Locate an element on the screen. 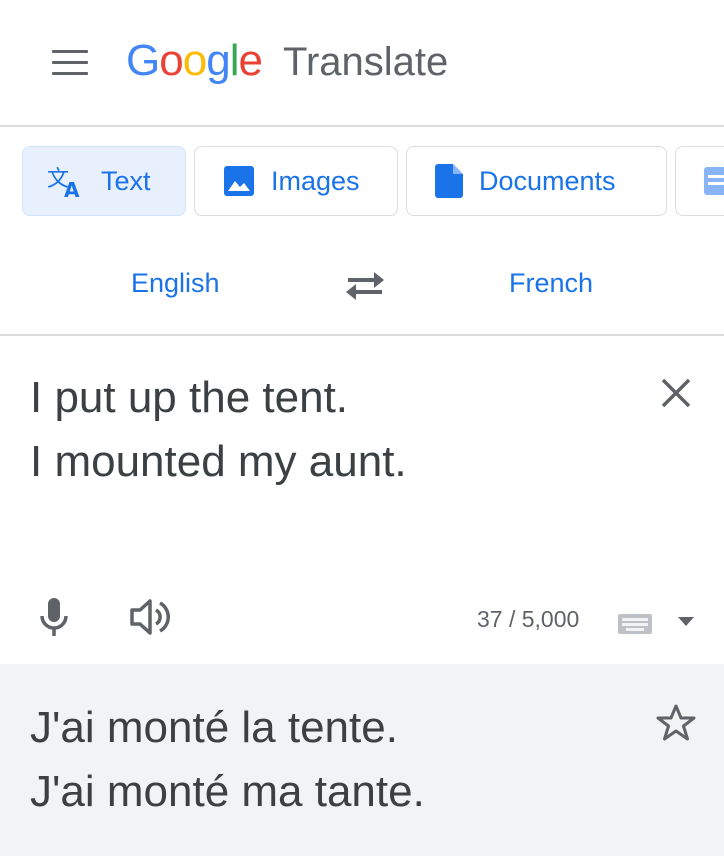 The image size is (724, 856). speaker-icon is located at coordinates (150, 617).